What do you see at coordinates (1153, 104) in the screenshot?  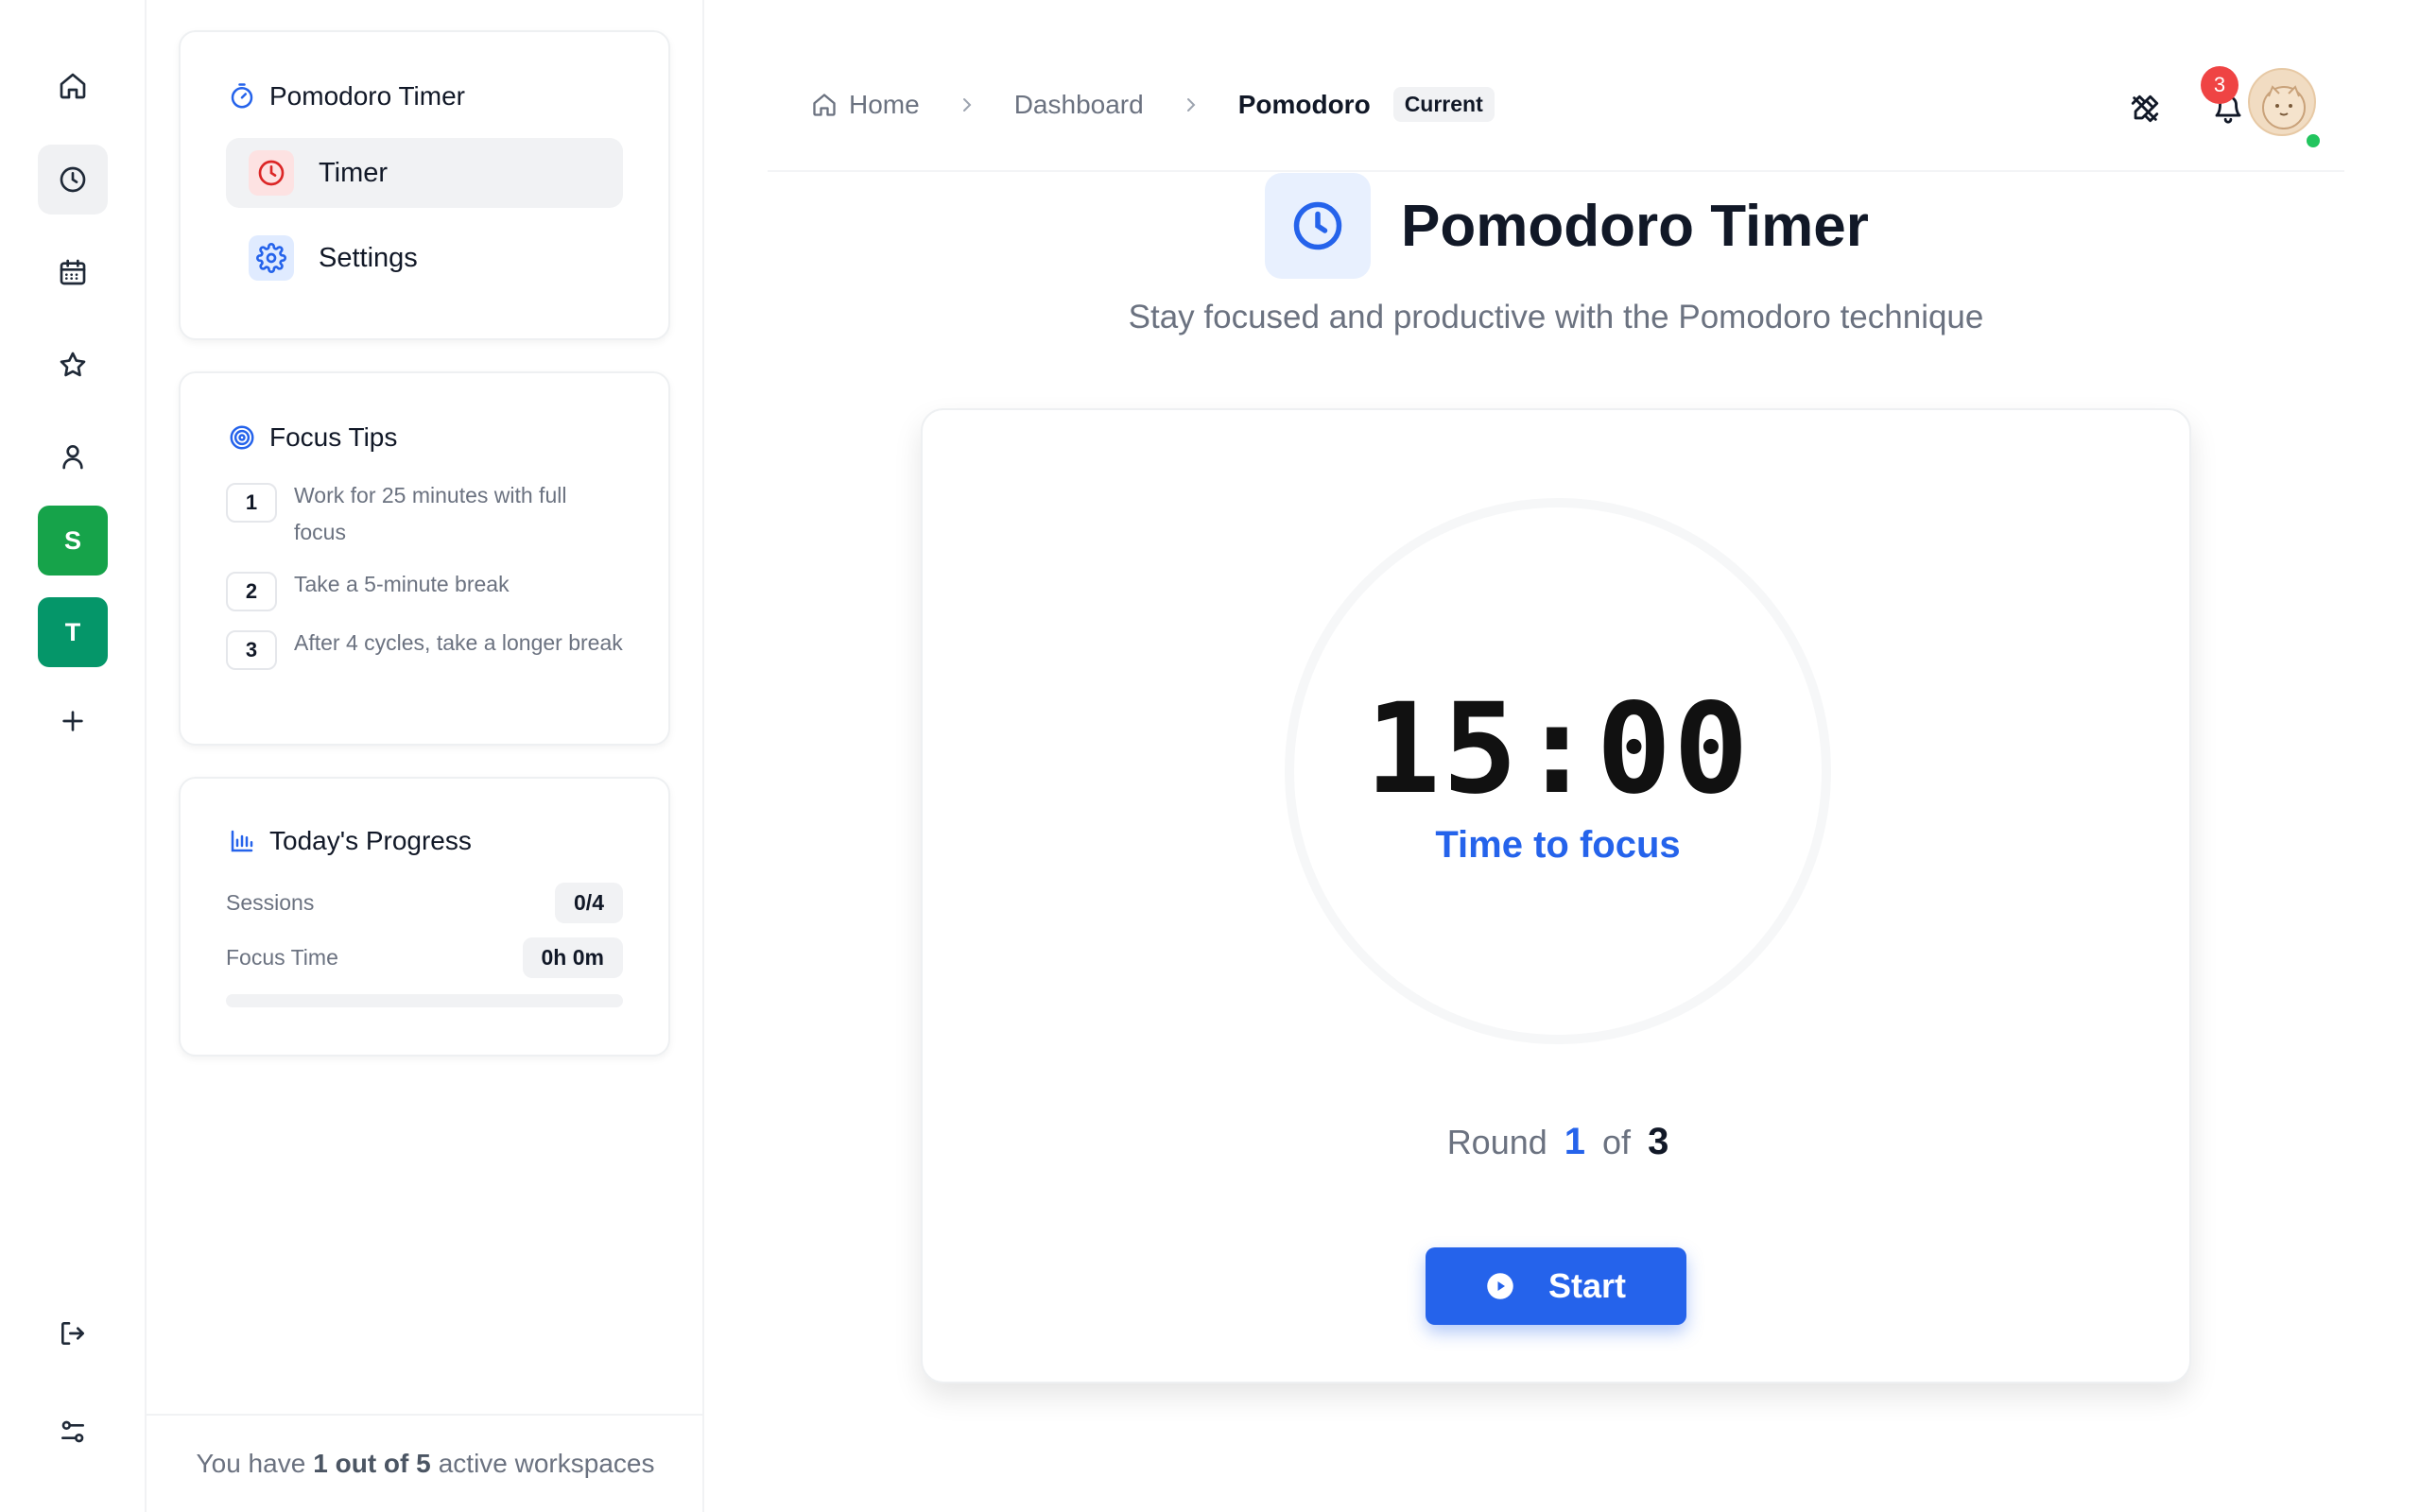 I see `breadcrumb: Home Dashboard Pomodoro Current` at bounding box center [1153, 104].